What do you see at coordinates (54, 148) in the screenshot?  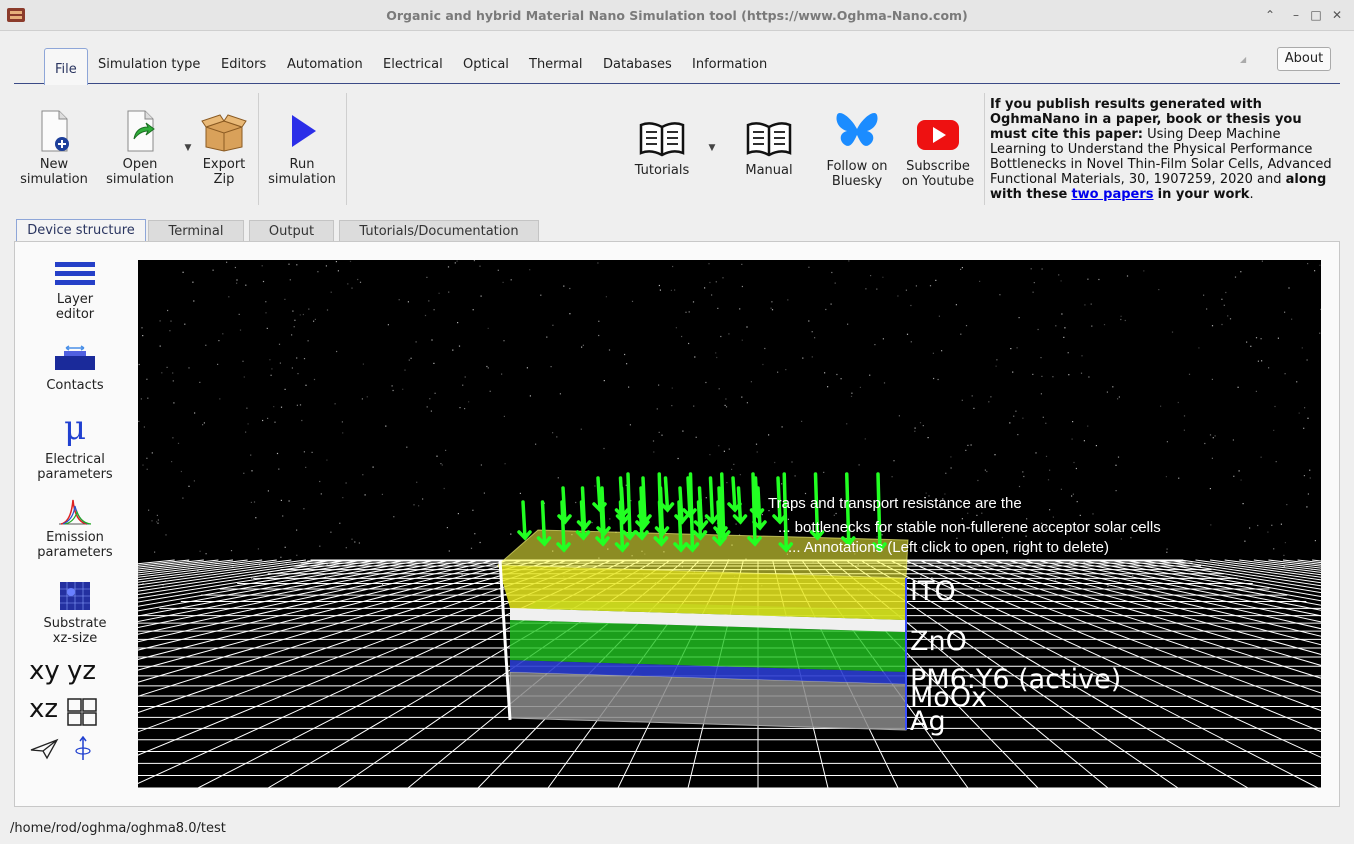 I see `new-simulation-button: New simulation` at bounding box center [54, 148].